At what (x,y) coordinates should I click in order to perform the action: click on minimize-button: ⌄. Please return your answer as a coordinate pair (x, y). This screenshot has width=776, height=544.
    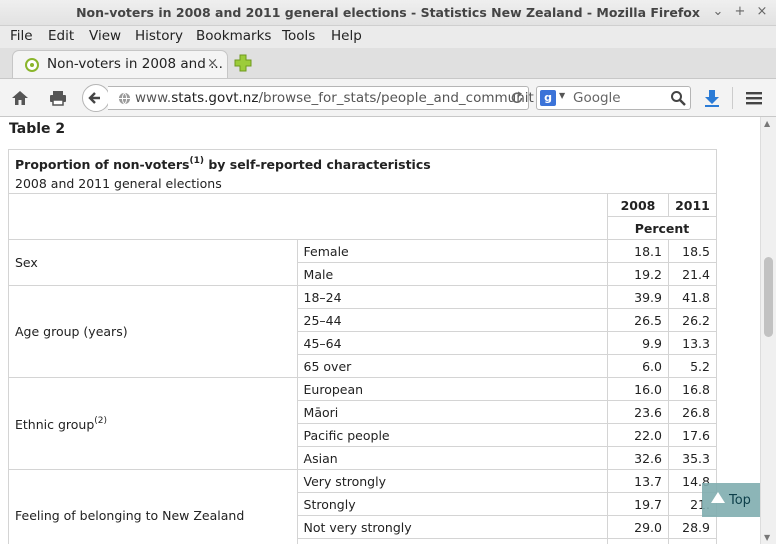
    Looking at the image, I should click on (718, 12).